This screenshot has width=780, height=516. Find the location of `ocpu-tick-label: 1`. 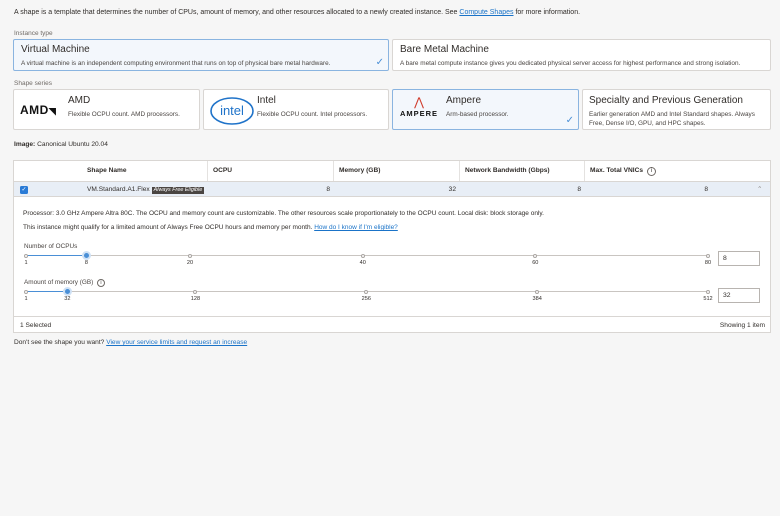

ocpu-tick-label: 1 is located at coordinates (26, 263).